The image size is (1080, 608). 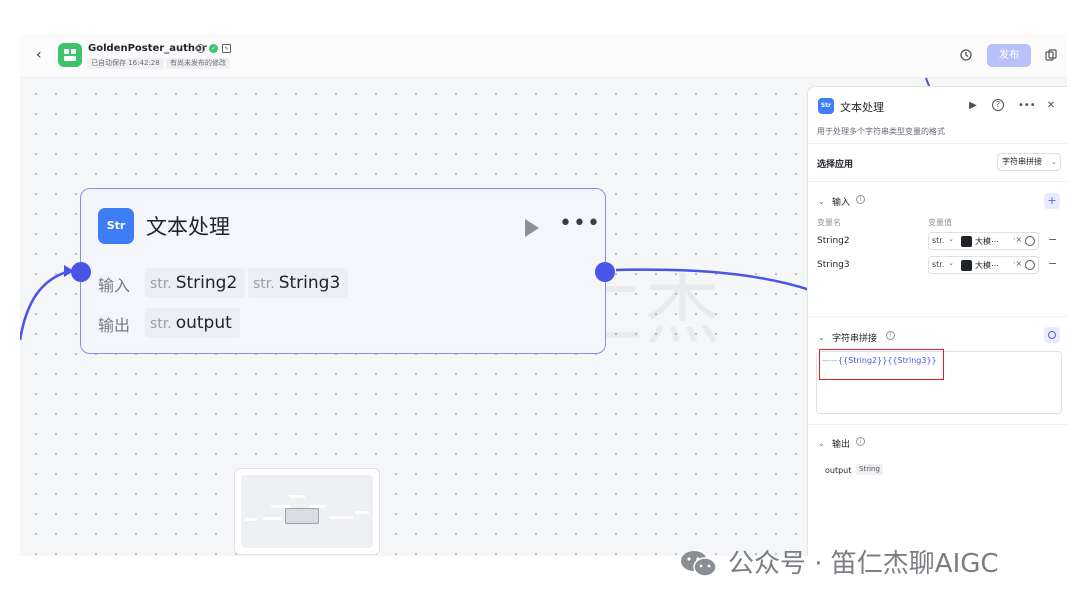 I want to click on panel-description: 用于处理多个字符串类型变量的格式, so click(x=881, y=131).